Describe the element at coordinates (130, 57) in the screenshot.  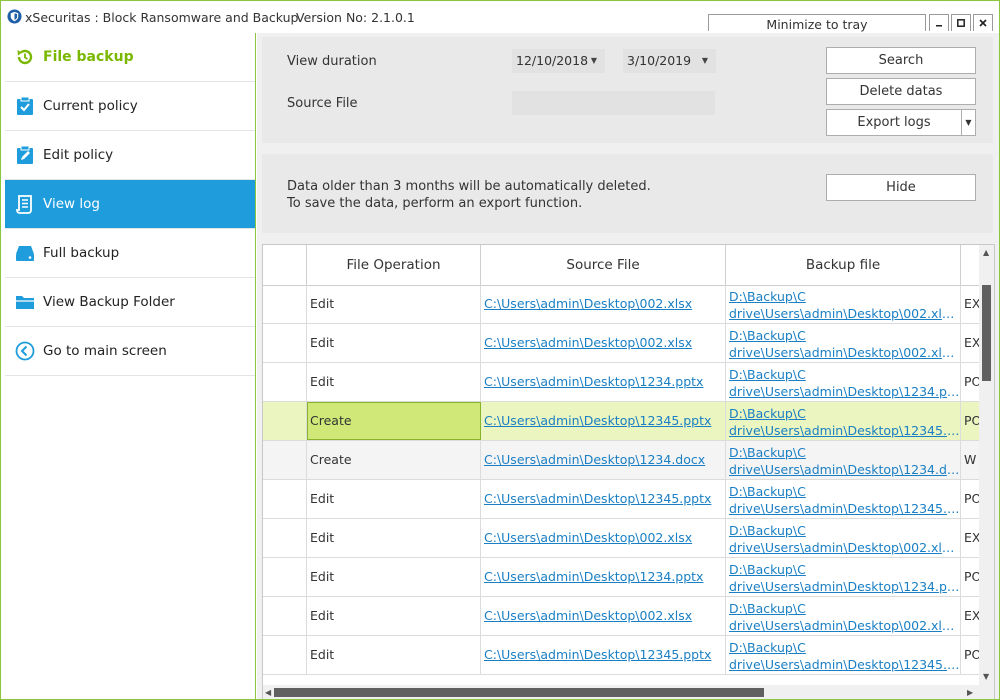
I see `sidebar-item-file-backup: File backup` at that location.